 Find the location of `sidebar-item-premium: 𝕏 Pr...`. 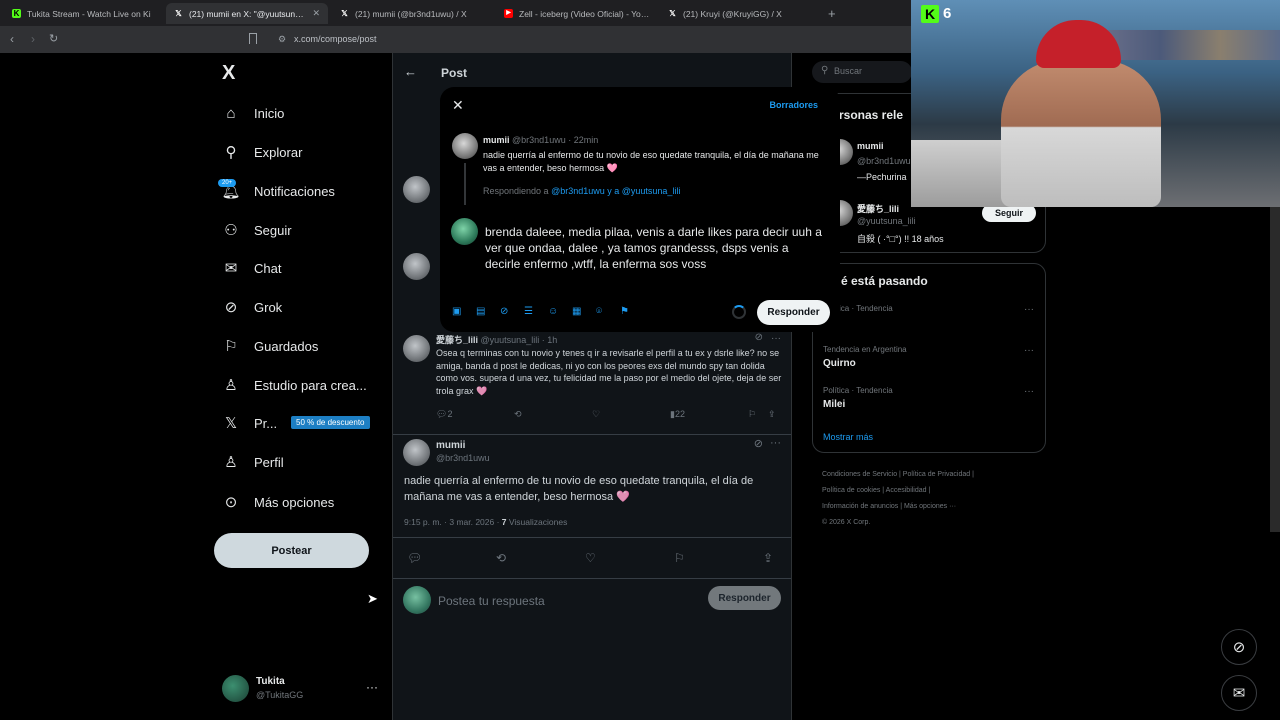

sidebar-item-premium: 𝕏 Pr... is located at coordinates (249, 423).